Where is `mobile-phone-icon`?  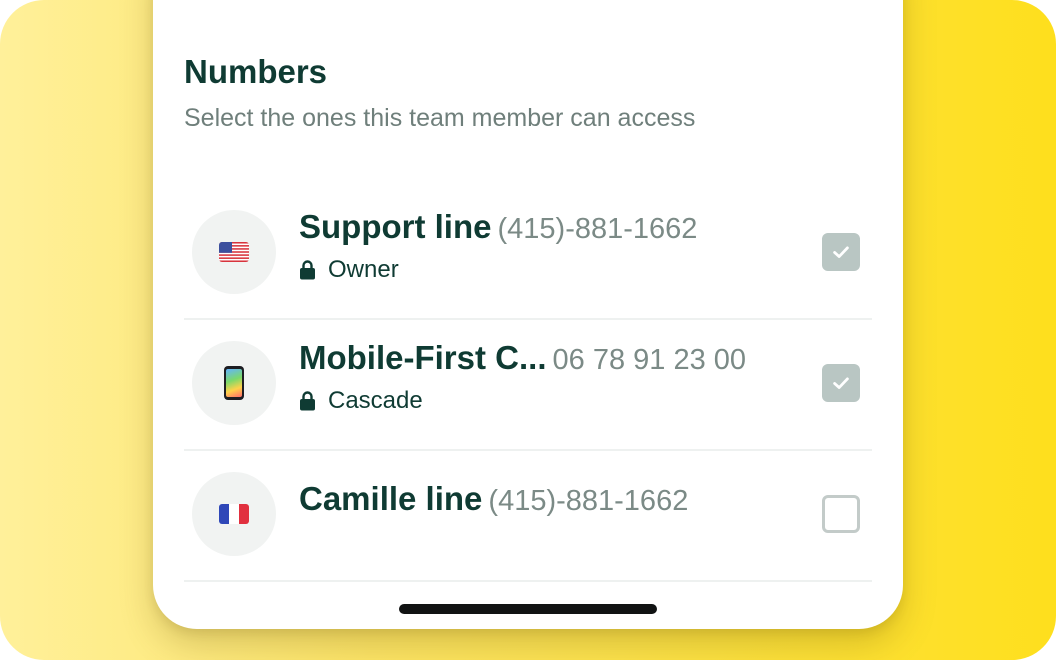
mobile-phone-icon is located at coordinates (234, 383).